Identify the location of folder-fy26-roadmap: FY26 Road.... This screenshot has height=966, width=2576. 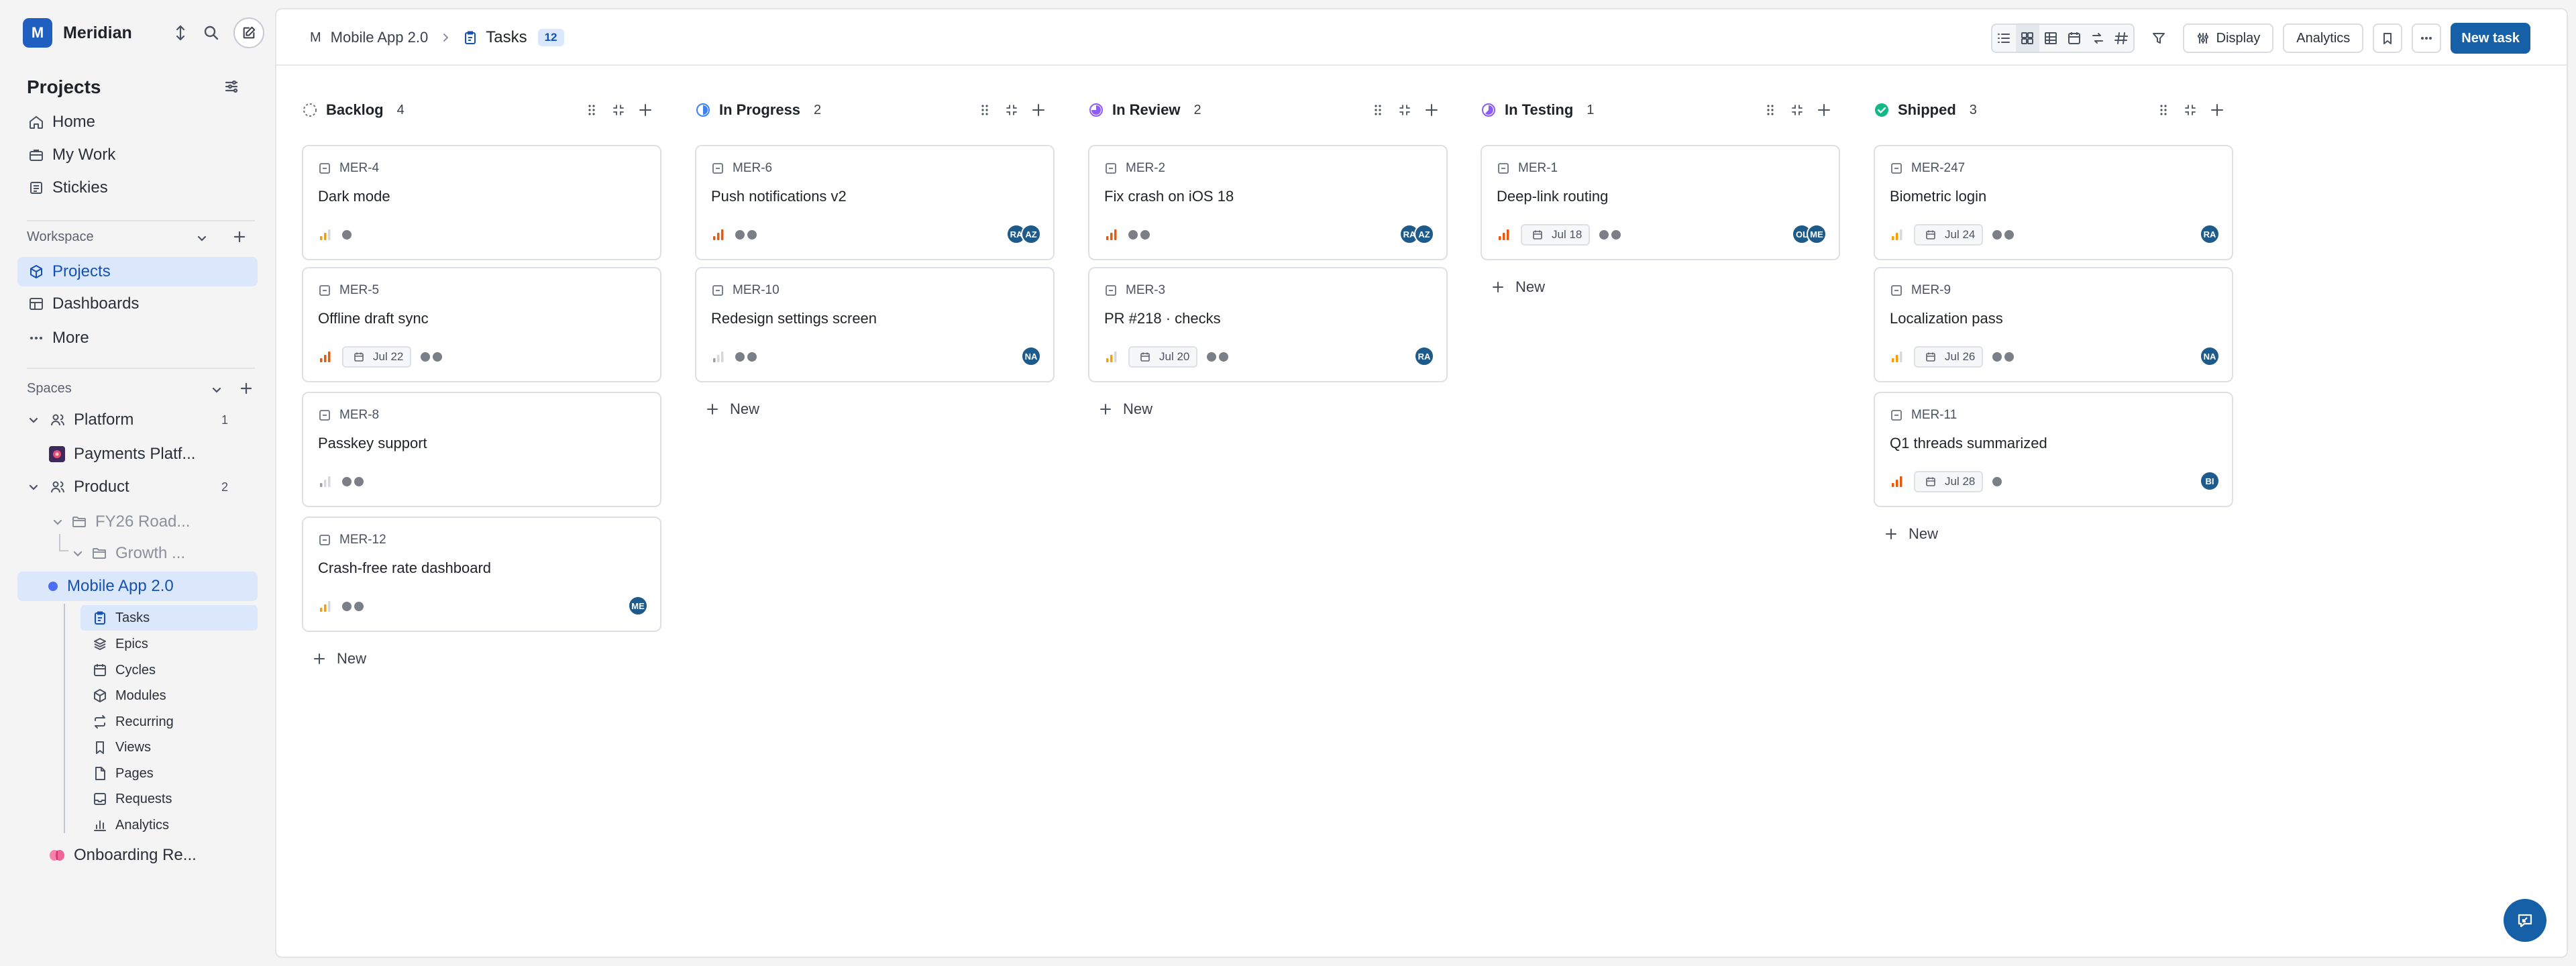
(137, 522).